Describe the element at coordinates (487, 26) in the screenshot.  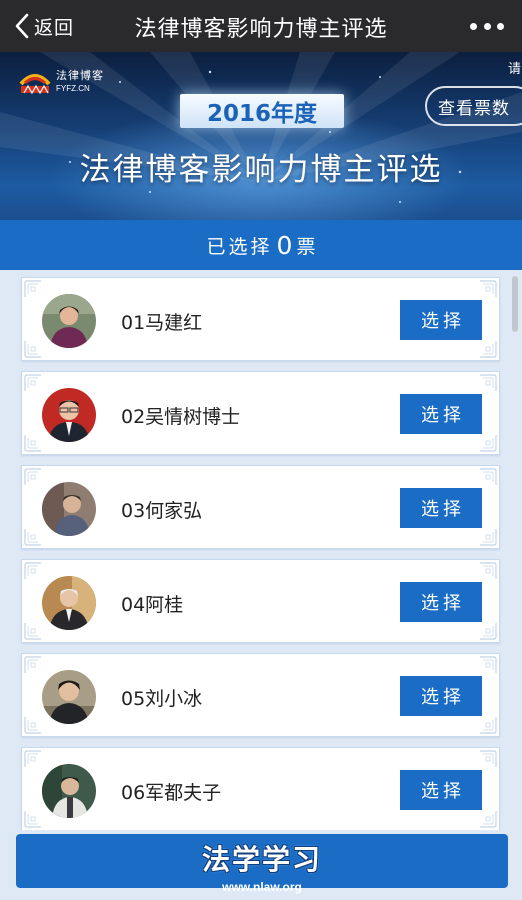
I see `more-options-icon` at that location.